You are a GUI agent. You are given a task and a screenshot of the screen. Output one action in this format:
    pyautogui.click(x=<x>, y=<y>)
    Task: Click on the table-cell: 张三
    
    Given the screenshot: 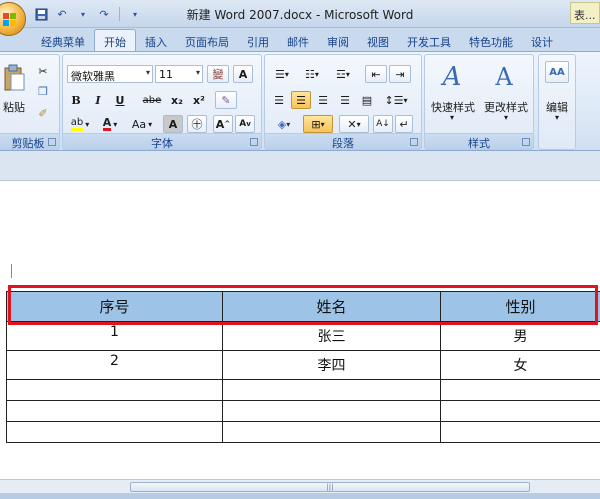 What is the action you would take?
    pyautogui.click(x=331, y=336)
    